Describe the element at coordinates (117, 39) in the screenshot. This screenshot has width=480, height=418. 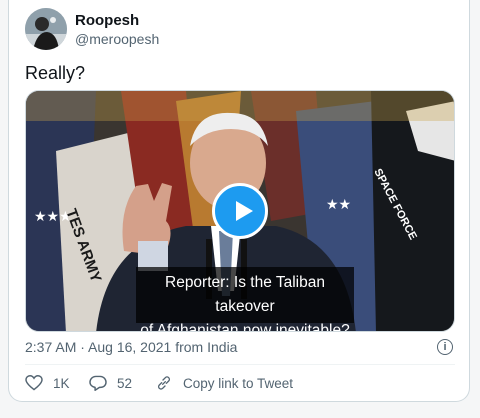
I see `user-handle: @meroopesh` at that location.